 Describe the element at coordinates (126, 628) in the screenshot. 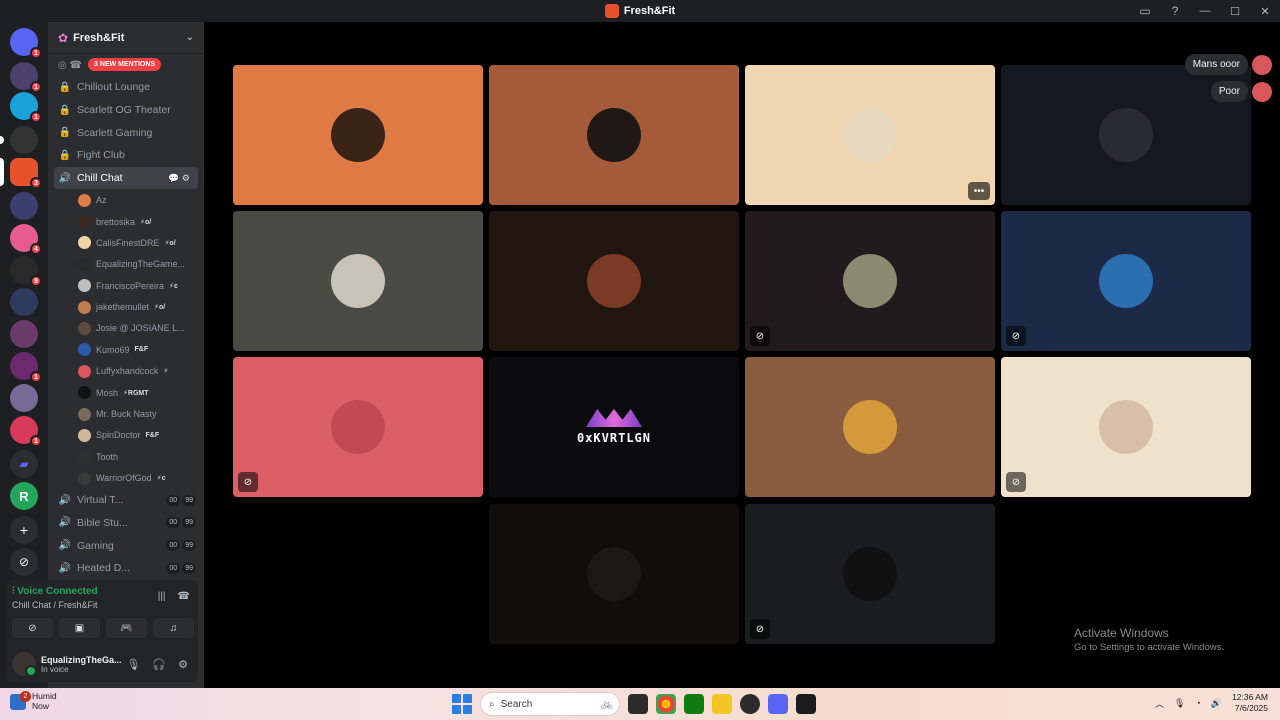

I see `activities-button: 🎮` at that location.